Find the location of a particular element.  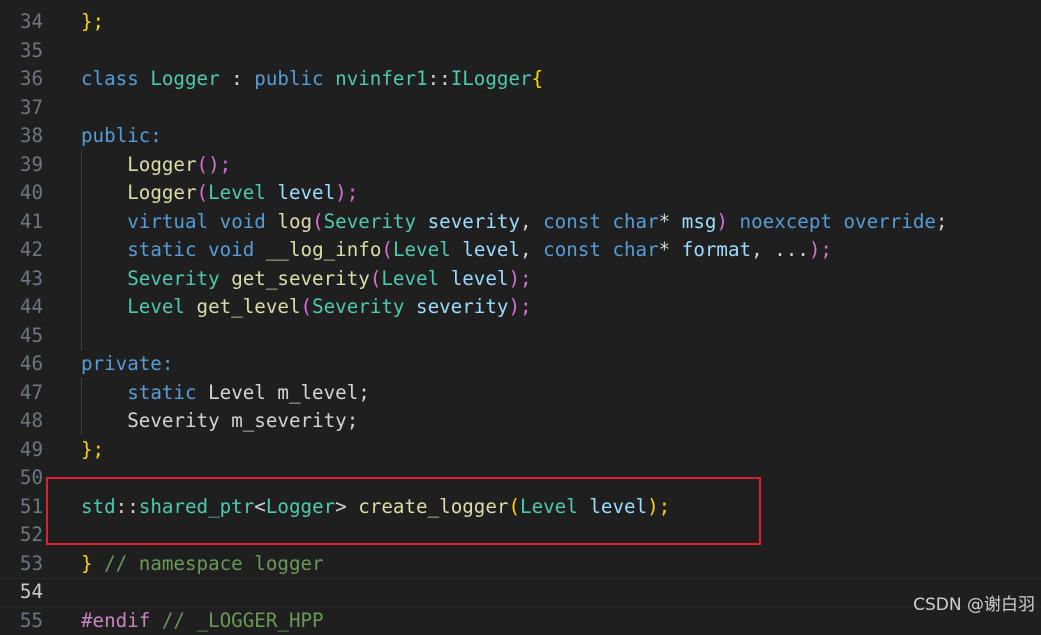

code-line: 54 is located at coordinates (520, 592).